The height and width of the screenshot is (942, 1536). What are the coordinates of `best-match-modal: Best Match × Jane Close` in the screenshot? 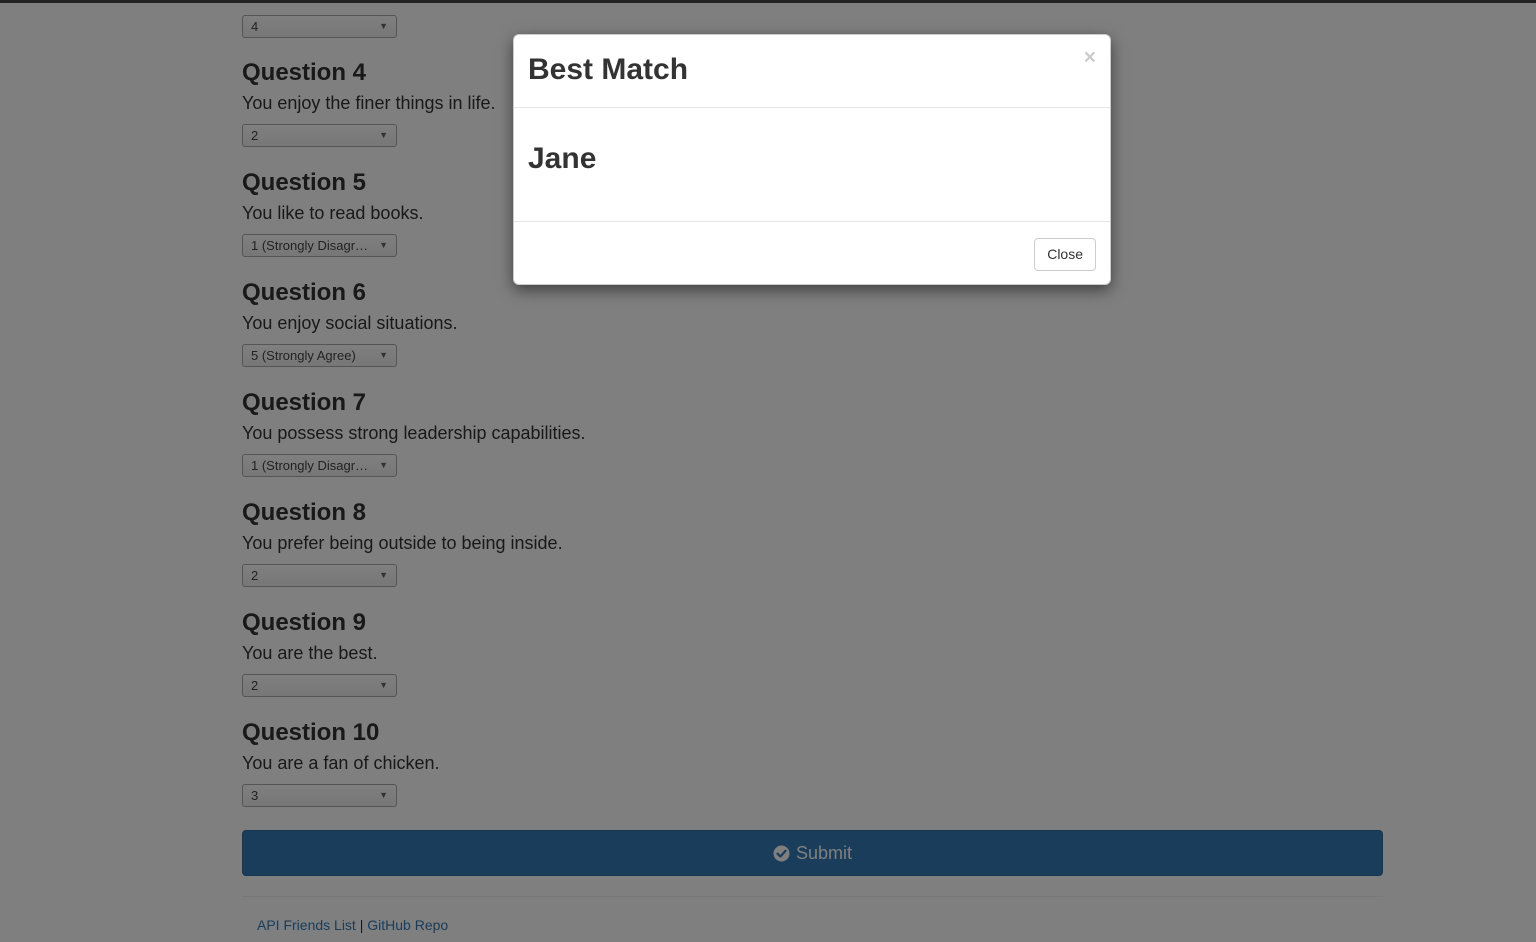 It's located at (812, 159).